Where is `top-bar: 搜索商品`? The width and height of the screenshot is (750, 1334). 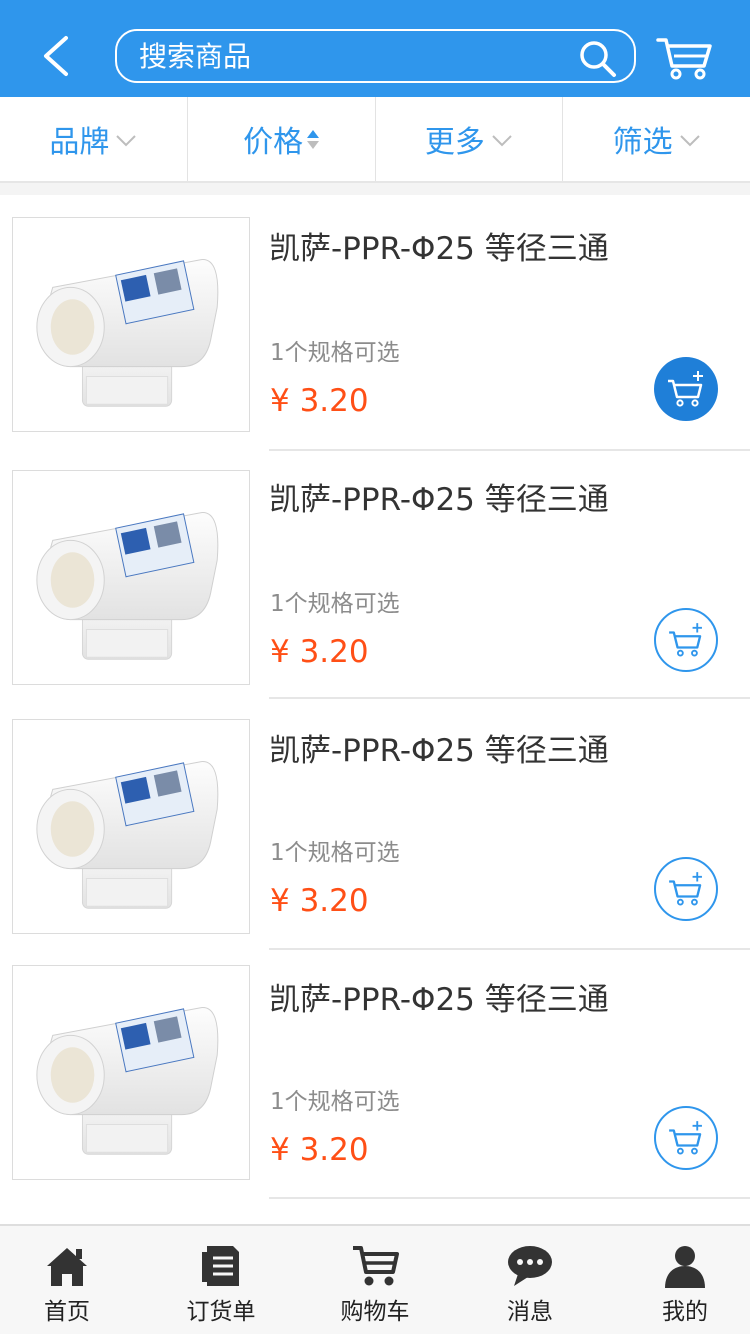
top-bar: 搜索商品 is located at coordinates (375, 48).